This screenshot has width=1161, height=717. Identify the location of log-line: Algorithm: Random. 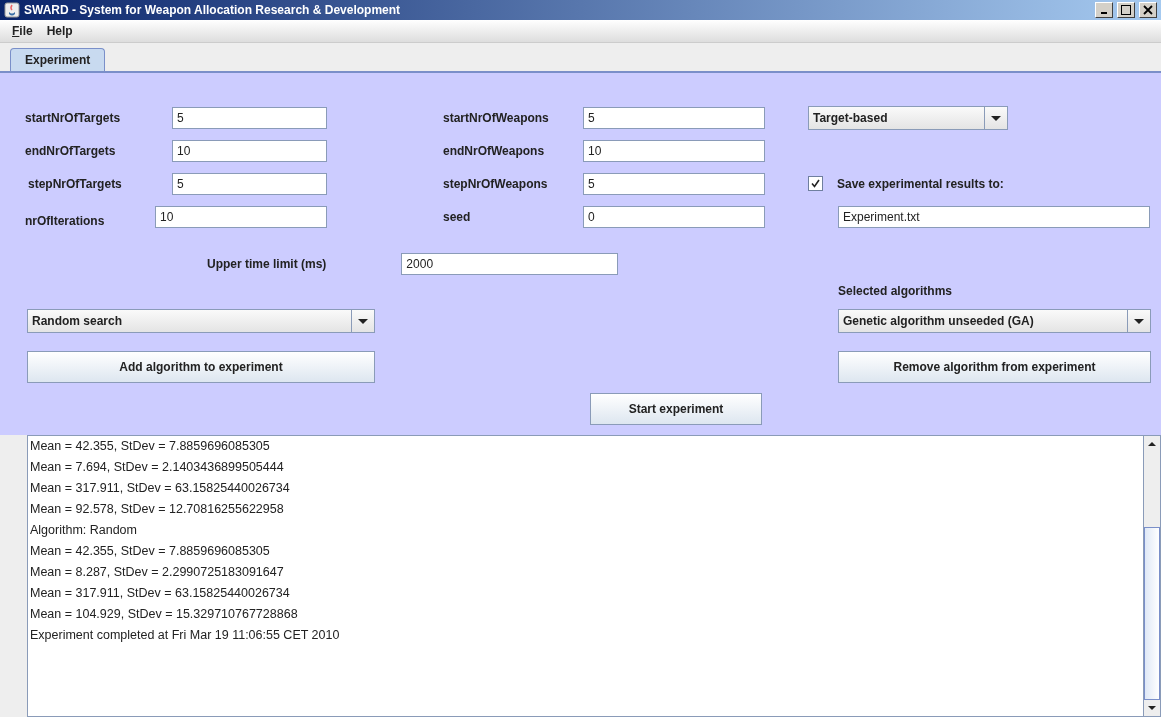
(84, 530).